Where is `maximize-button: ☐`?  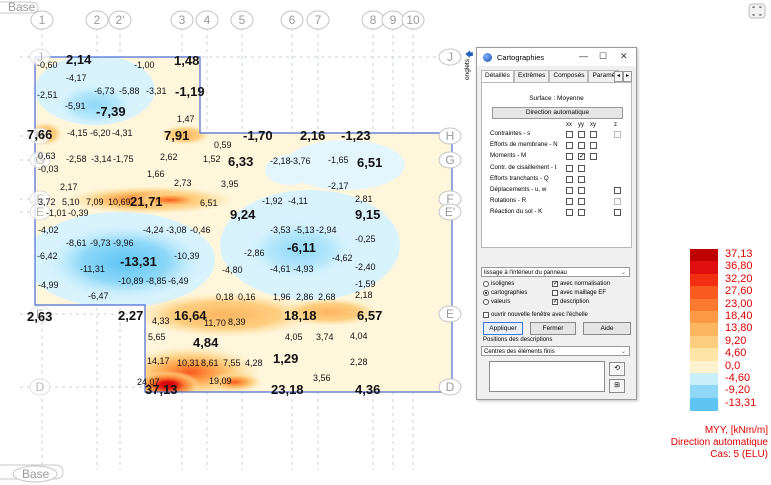
maximize-button: ☐ is located at coordinates (603, 56).